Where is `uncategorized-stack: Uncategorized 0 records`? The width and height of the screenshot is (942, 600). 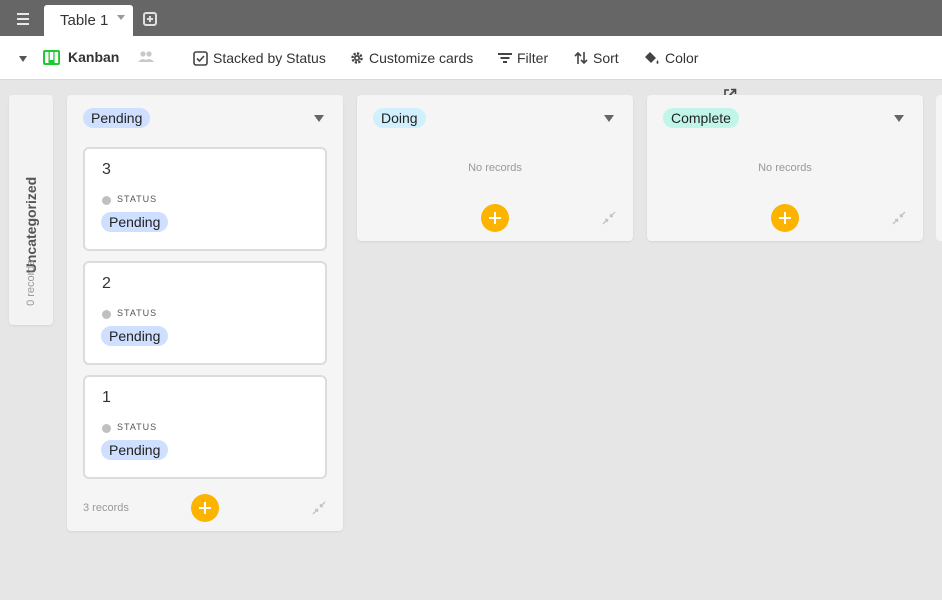 uncategorized-stack: Uncategorized 0 records is located at coordinates (31, 210).